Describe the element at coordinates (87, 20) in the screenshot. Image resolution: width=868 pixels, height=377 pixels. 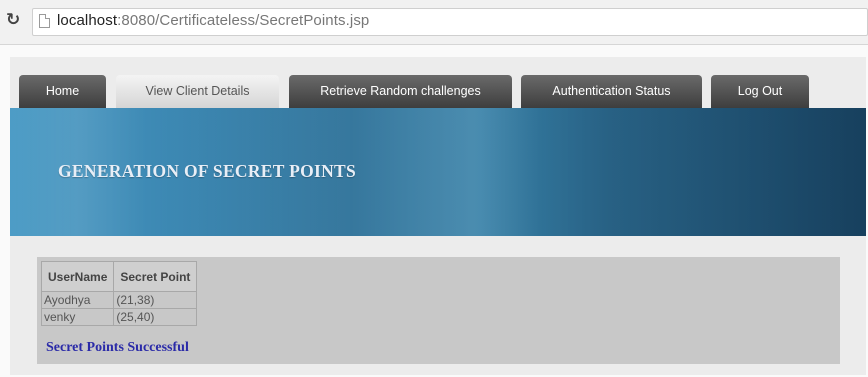
I see `url-host: localhost` at that location.